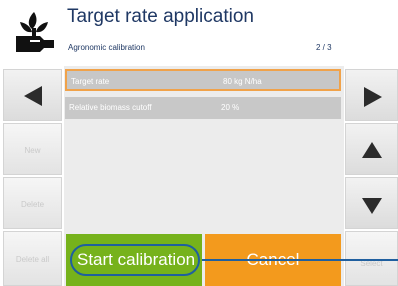 This screenshot has height=286, width=398. Describe the element at coordinates (160, 16) in the screenshot. I see `page-title: Target rate application` at that location.